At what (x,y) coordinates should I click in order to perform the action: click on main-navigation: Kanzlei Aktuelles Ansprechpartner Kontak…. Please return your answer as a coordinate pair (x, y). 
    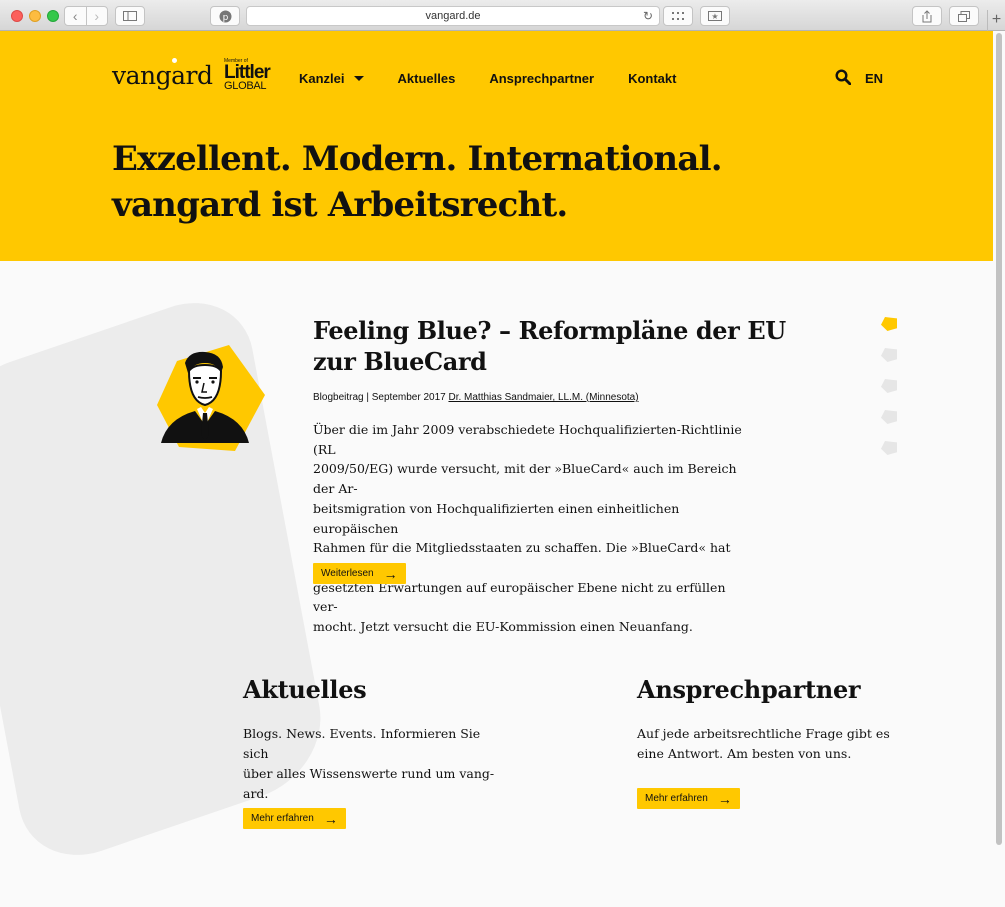
    Looking at the image, I should click on (487, 78).